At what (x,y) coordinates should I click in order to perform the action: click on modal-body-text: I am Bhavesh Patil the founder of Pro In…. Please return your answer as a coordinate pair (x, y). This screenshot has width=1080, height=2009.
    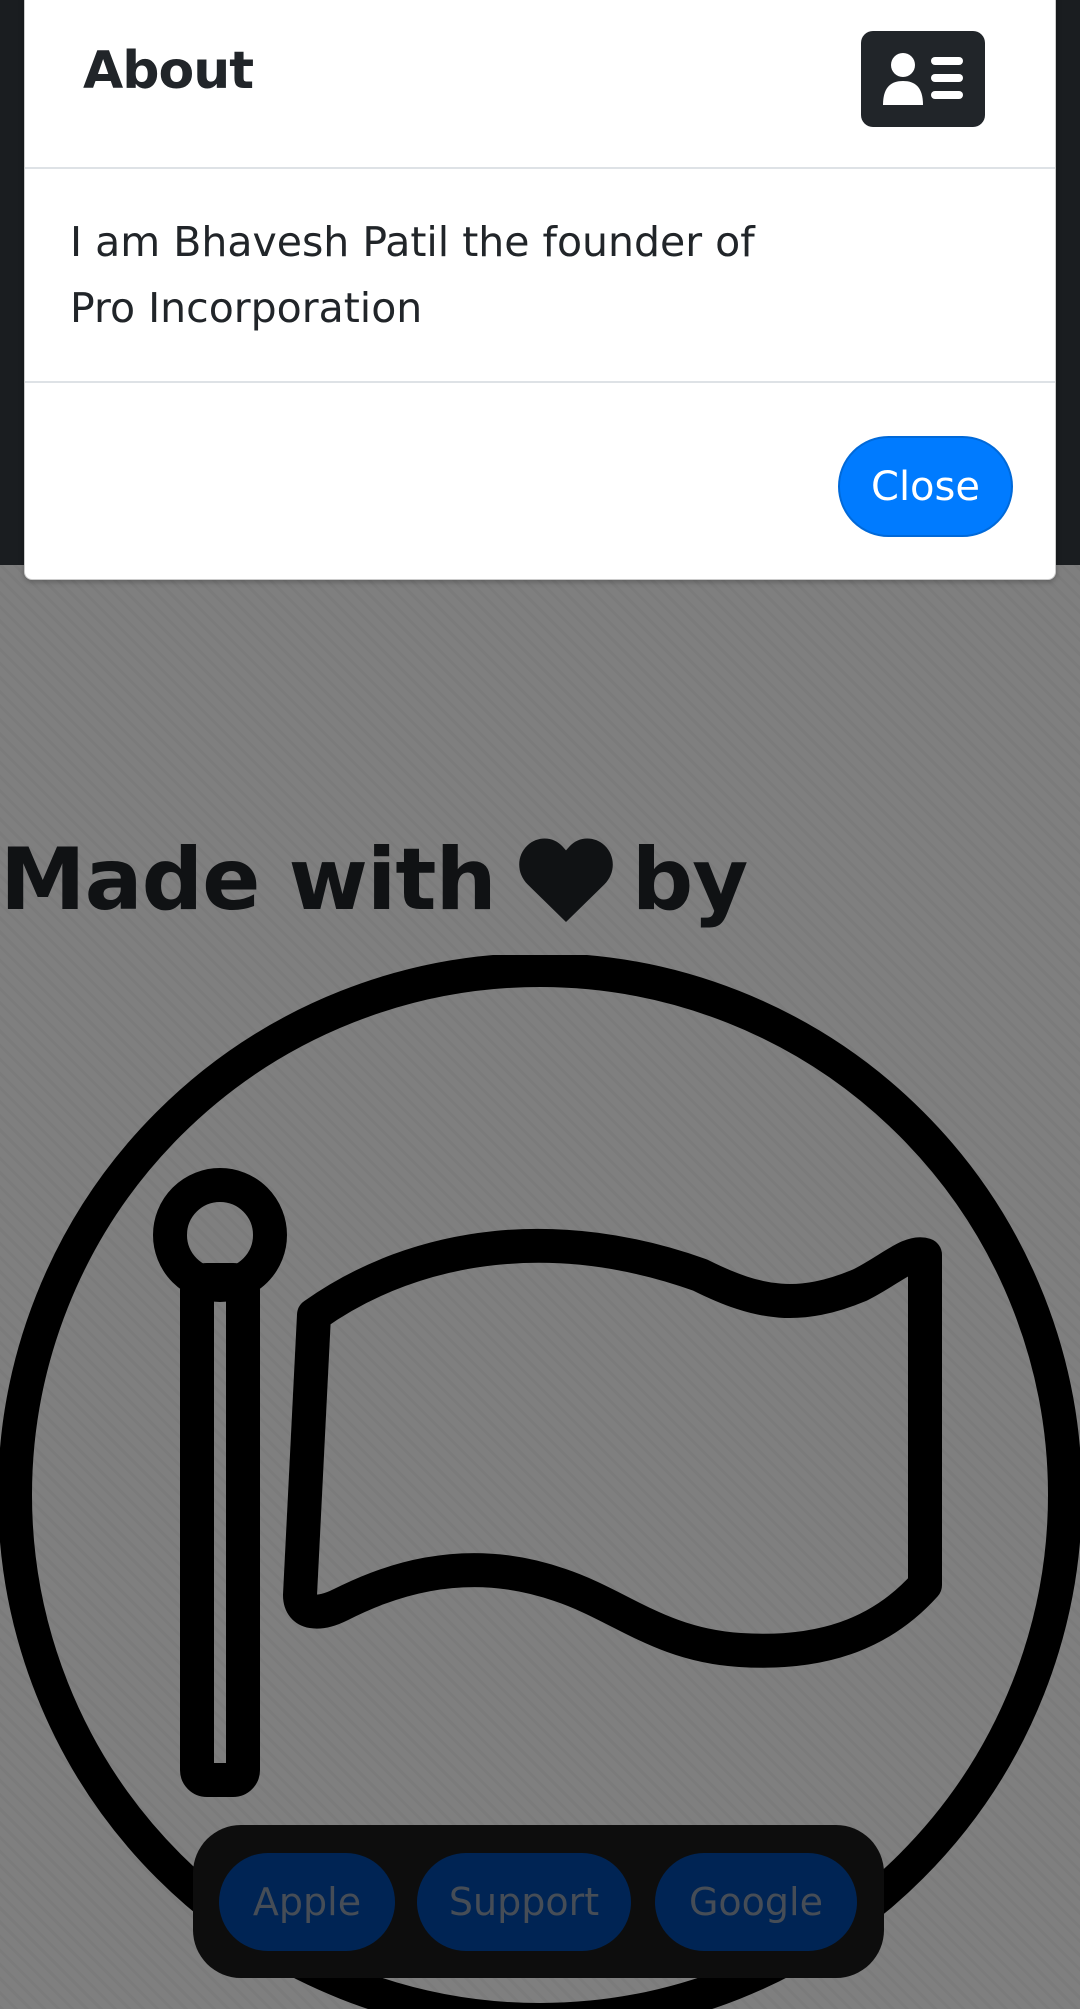
    Looking at the image, I should click on (412, 275).